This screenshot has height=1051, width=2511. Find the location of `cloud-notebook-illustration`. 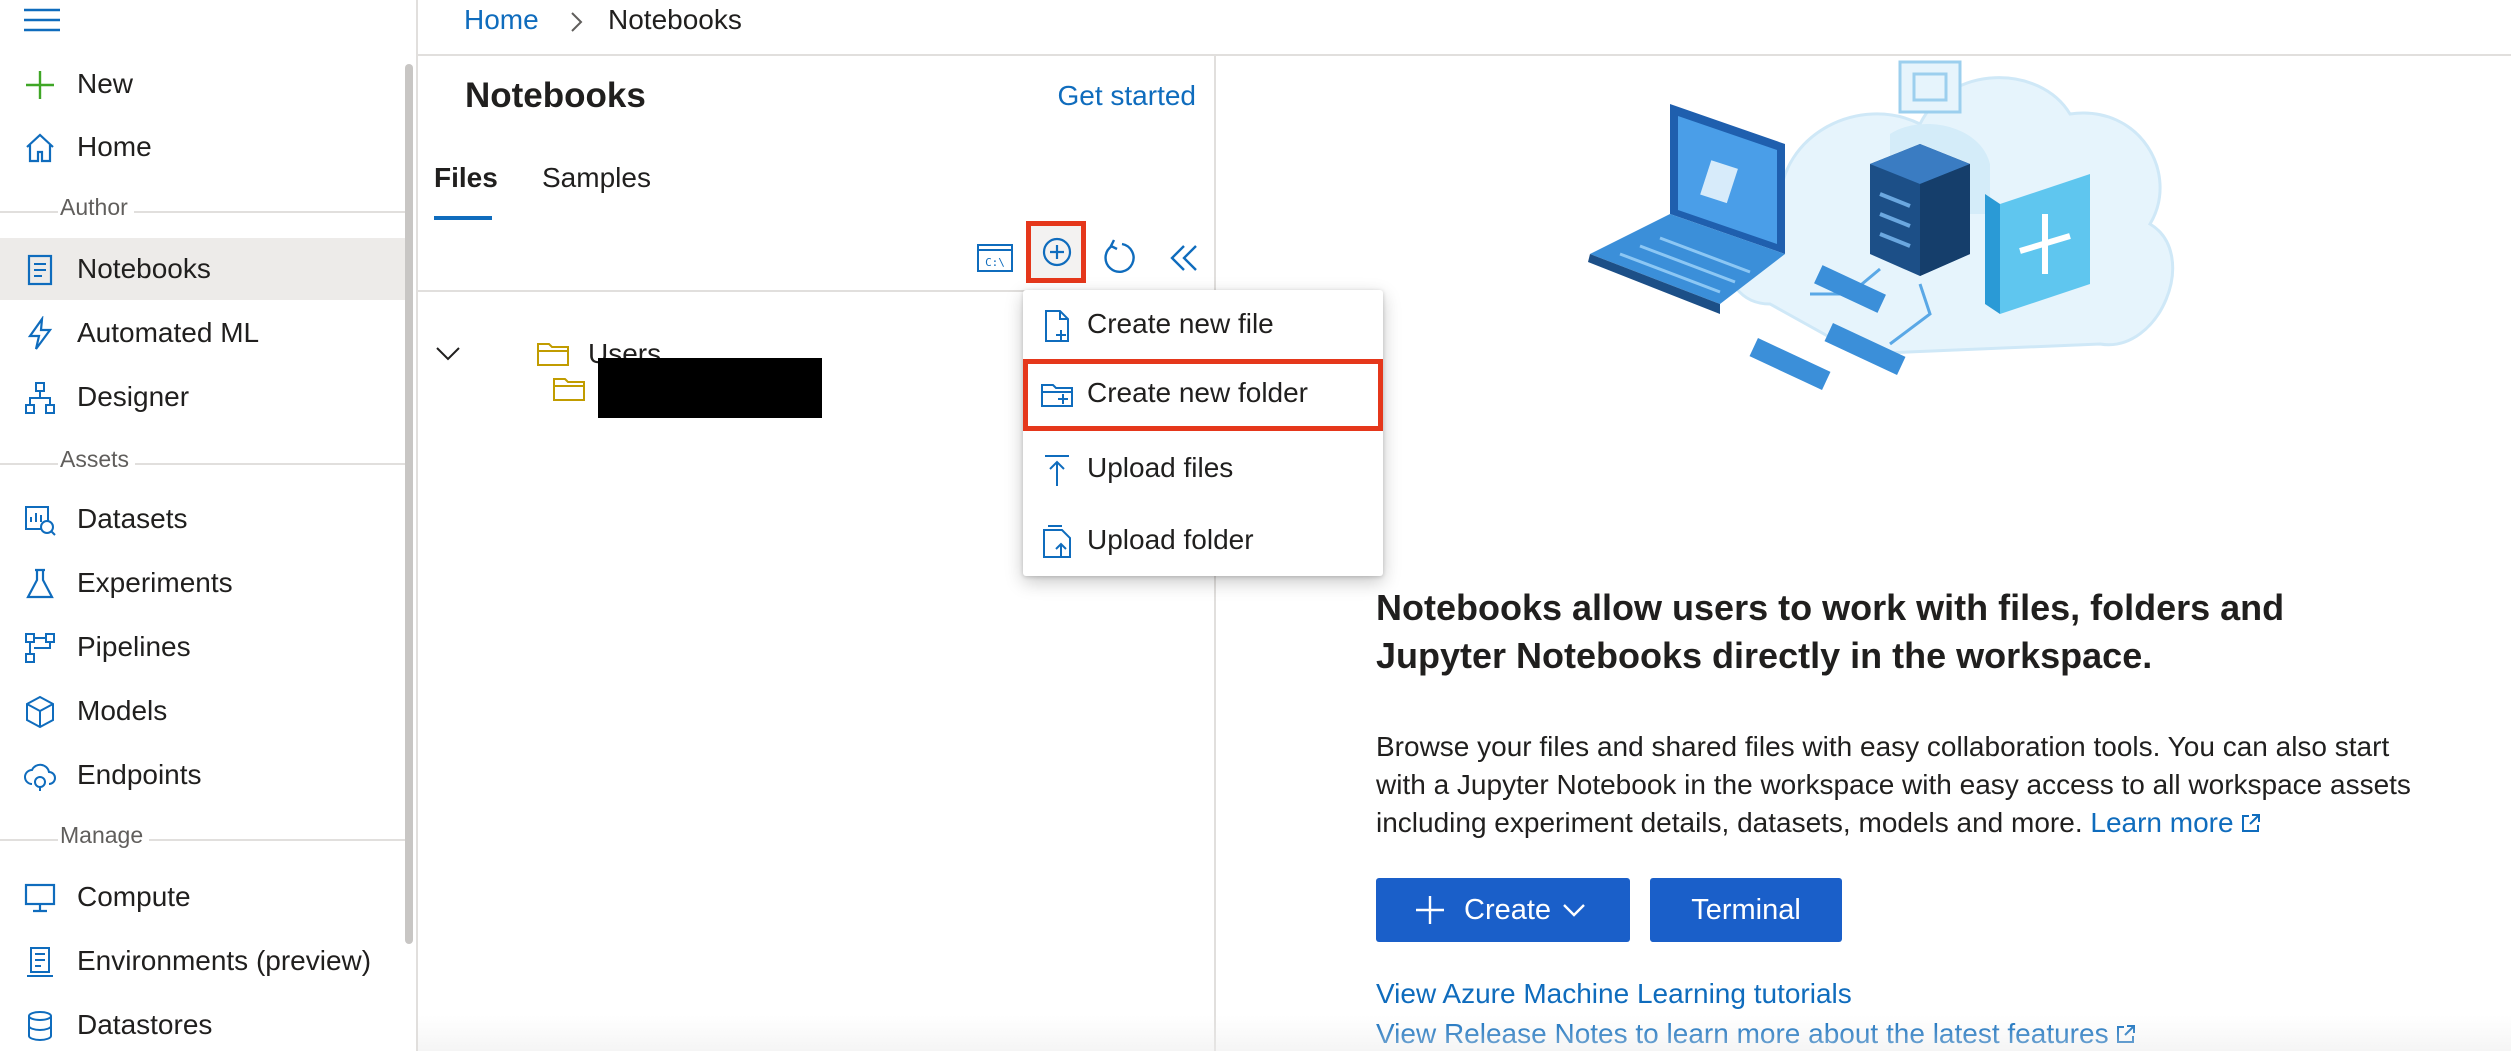

cloud-notebook-illustration is located at coordinates (1881, 225).